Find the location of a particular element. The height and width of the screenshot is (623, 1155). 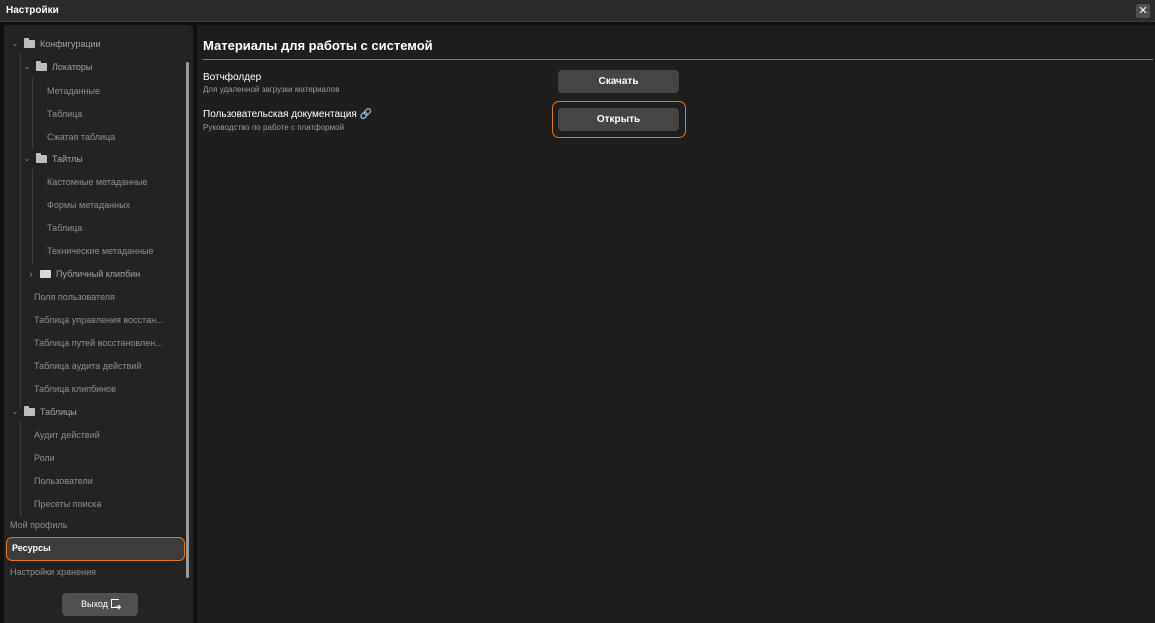

window-titlebar: Настройки ✕ is located at coordinates (577, 11).